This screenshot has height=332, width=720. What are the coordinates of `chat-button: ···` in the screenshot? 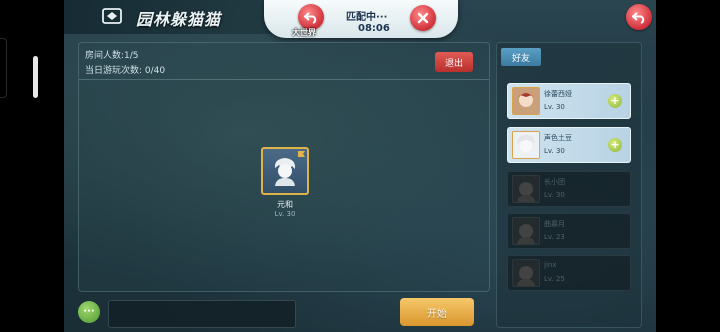 It's located at (89, 312).